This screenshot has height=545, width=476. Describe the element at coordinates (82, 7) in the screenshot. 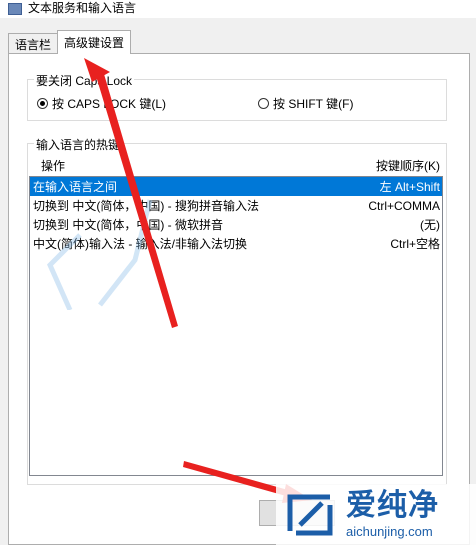

I see `window-title: 文本服务和输入语言` at that location.